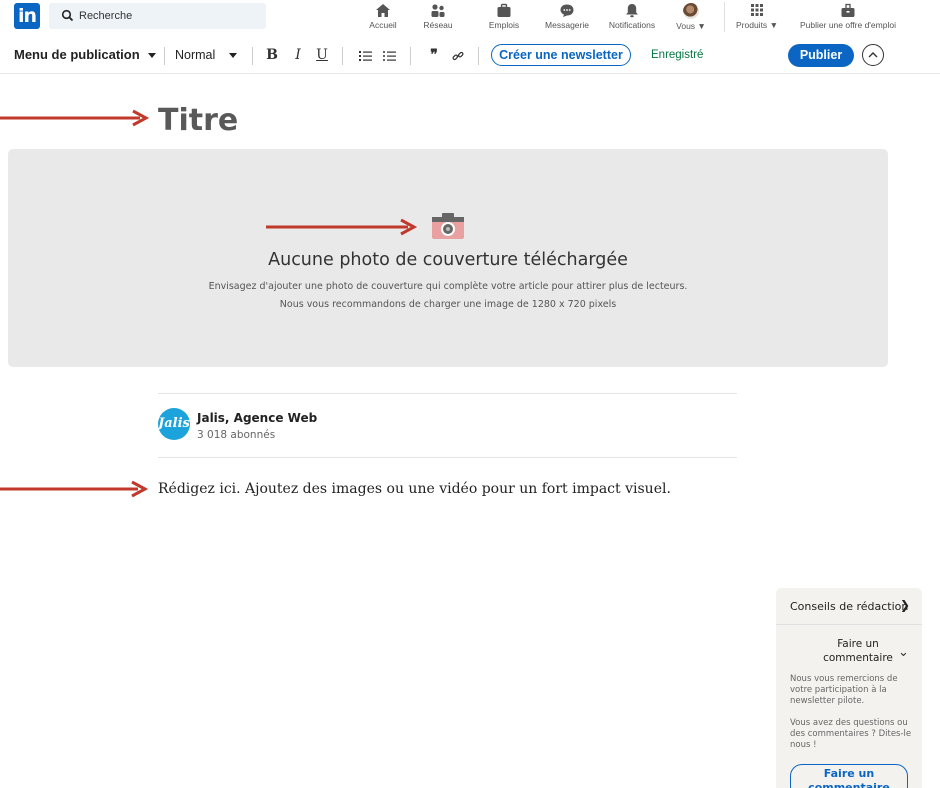 The height and width of the screenshot is (788, 940). What do you see at coordinates (848, 25) in the screenshot?
I see `nav-post-job-label: Publier une offre d'emploi` at bounding box center [848, 25].